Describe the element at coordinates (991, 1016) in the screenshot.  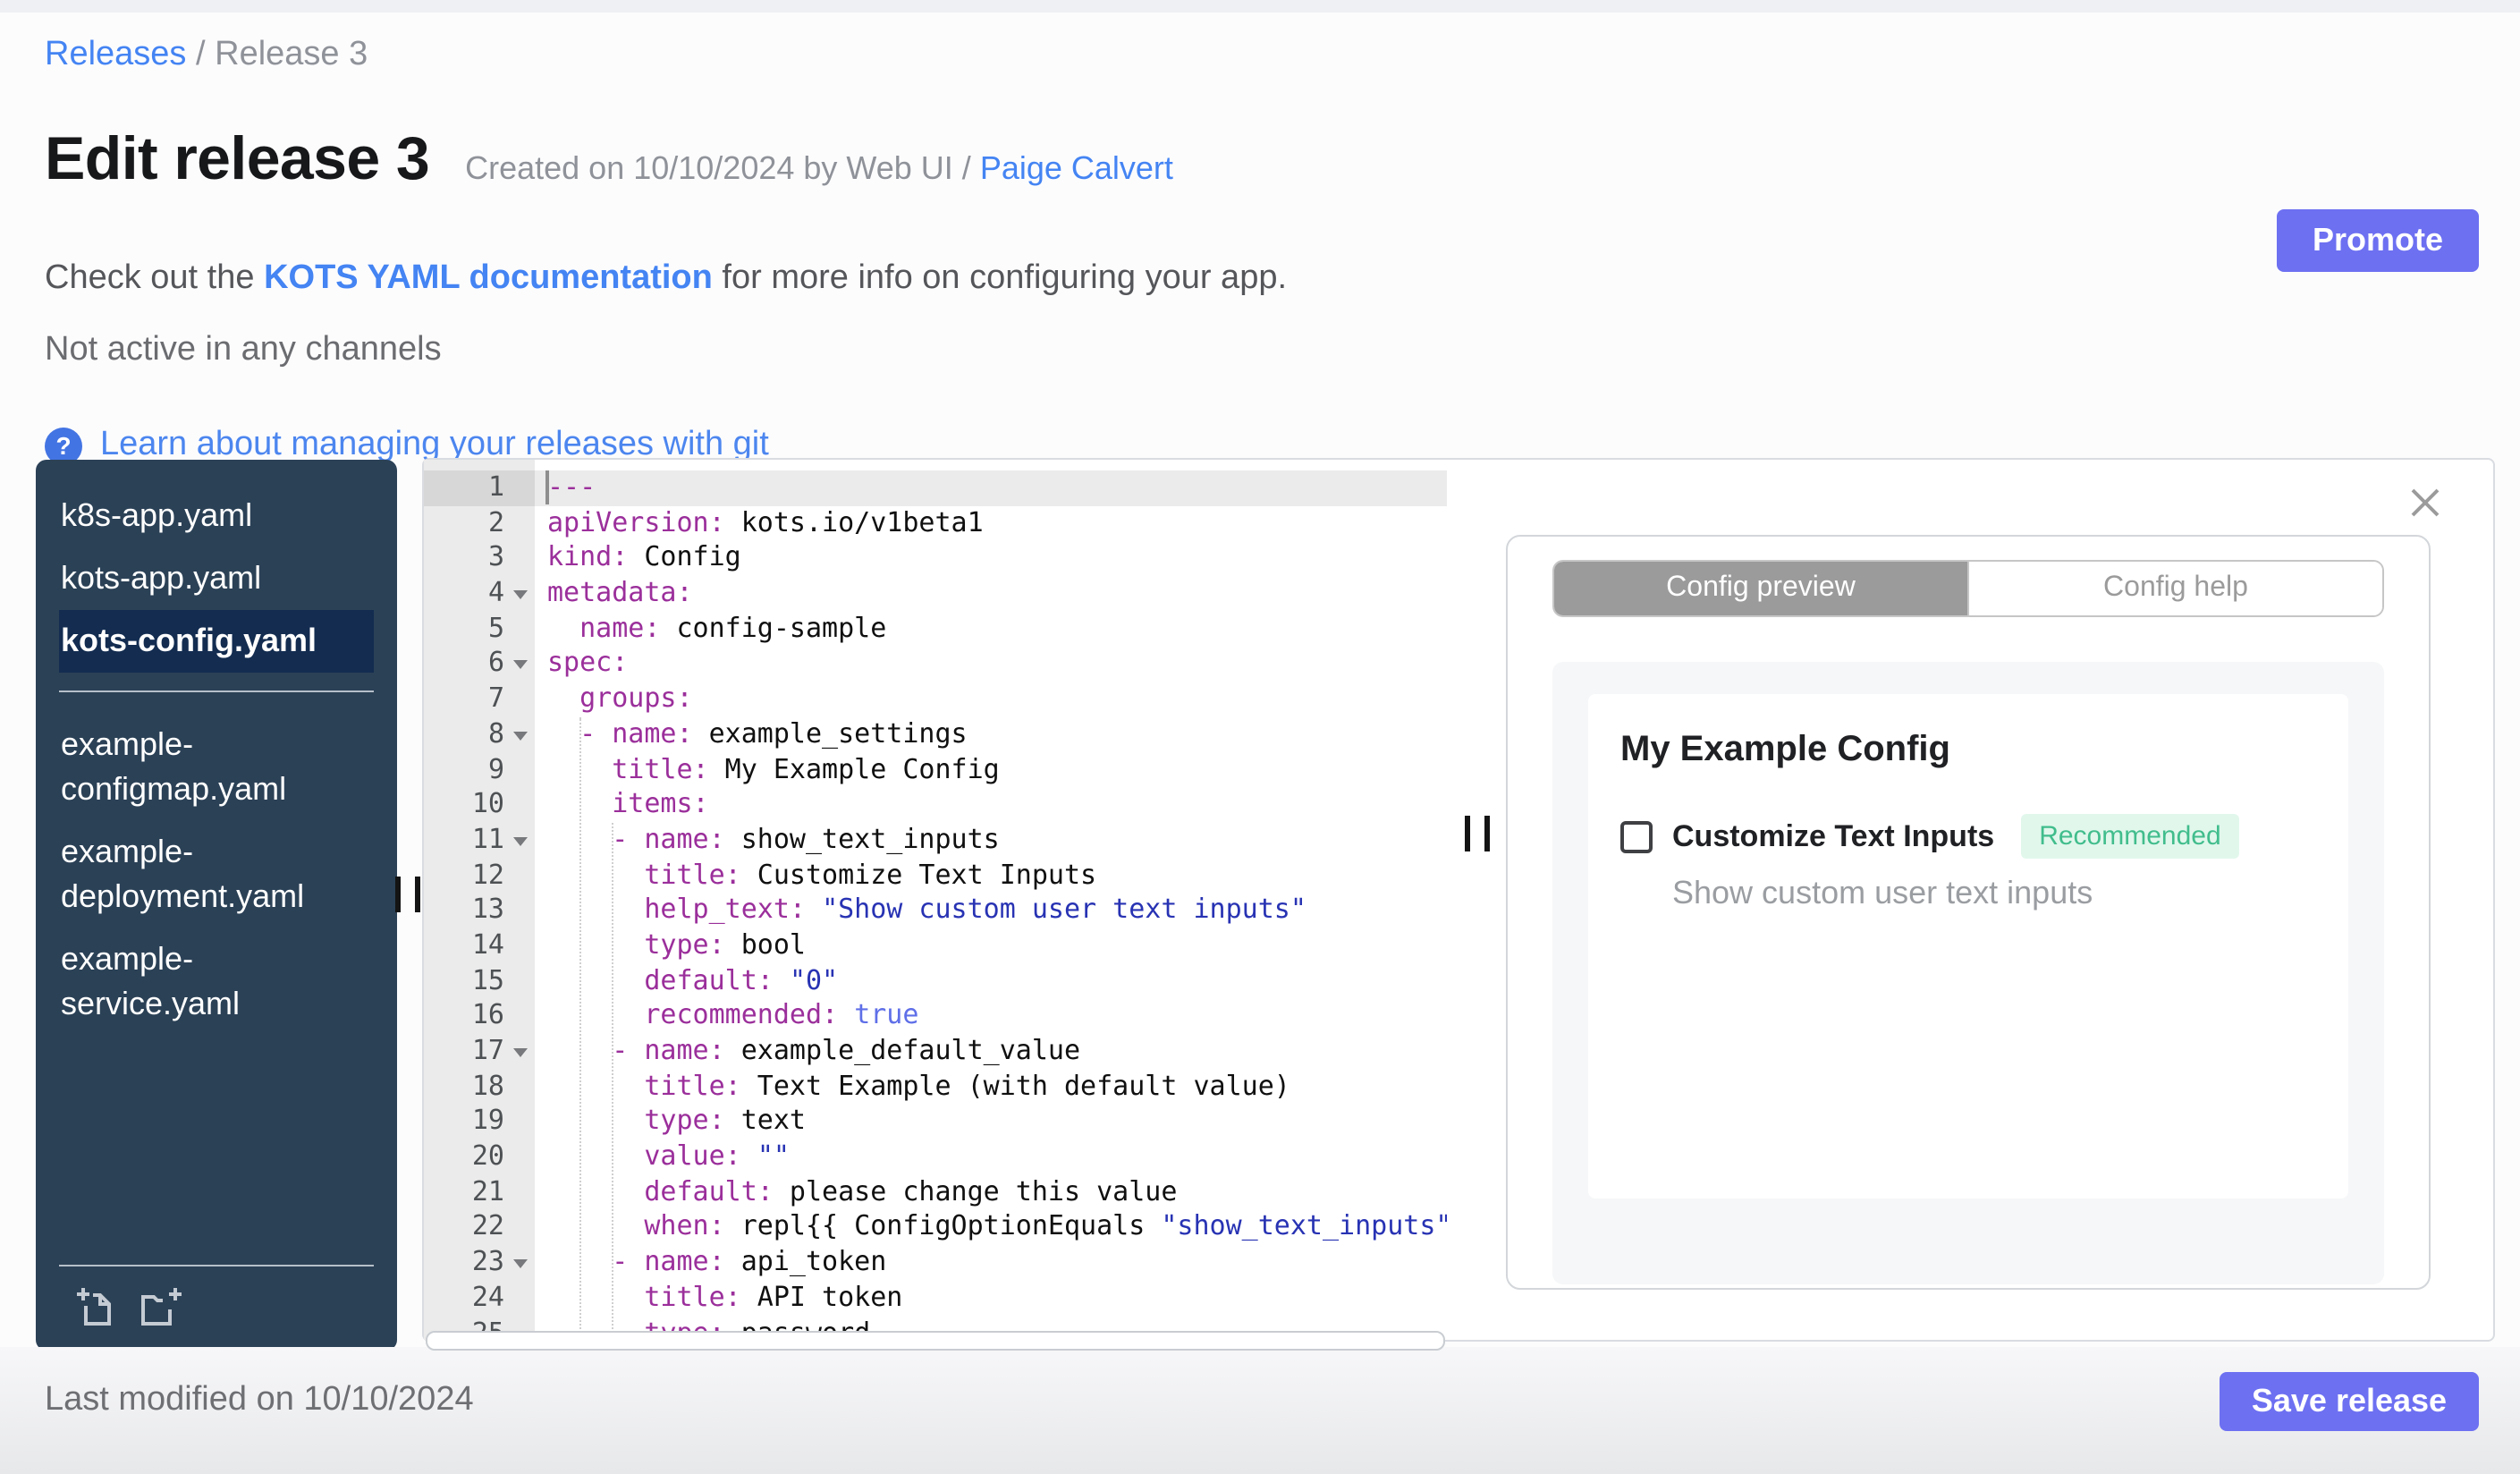
I see `code-line: recommended: true` at that location.